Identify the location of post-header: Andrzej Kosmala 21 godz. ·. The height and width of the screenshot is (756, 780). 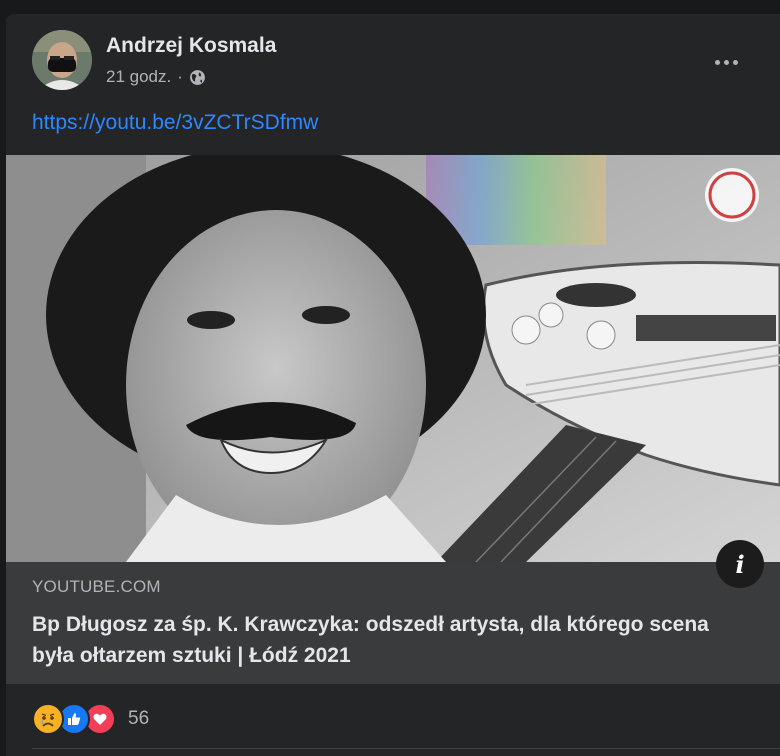
(393, 58).